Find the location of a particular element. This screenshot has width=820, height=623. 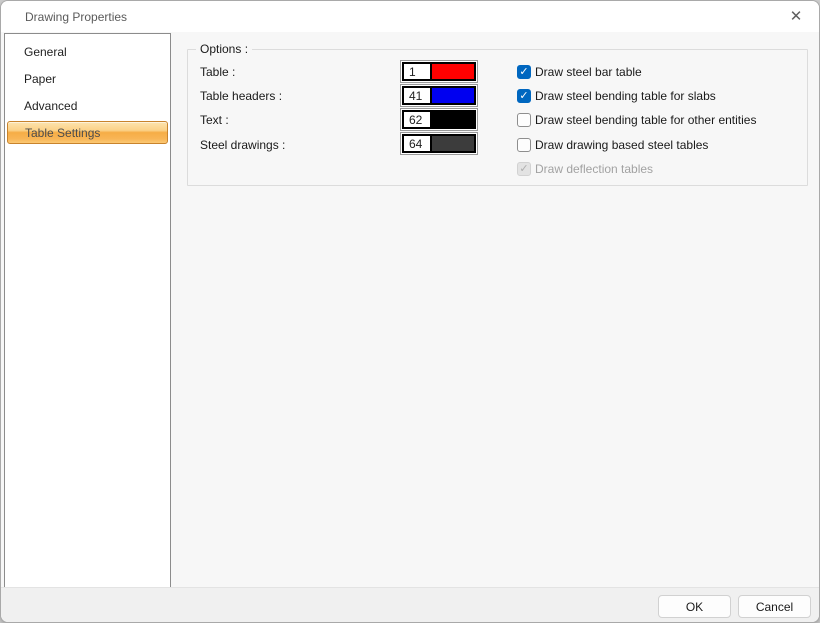

options-groupbox-legend: Options : is located at coordinates (224, 49).